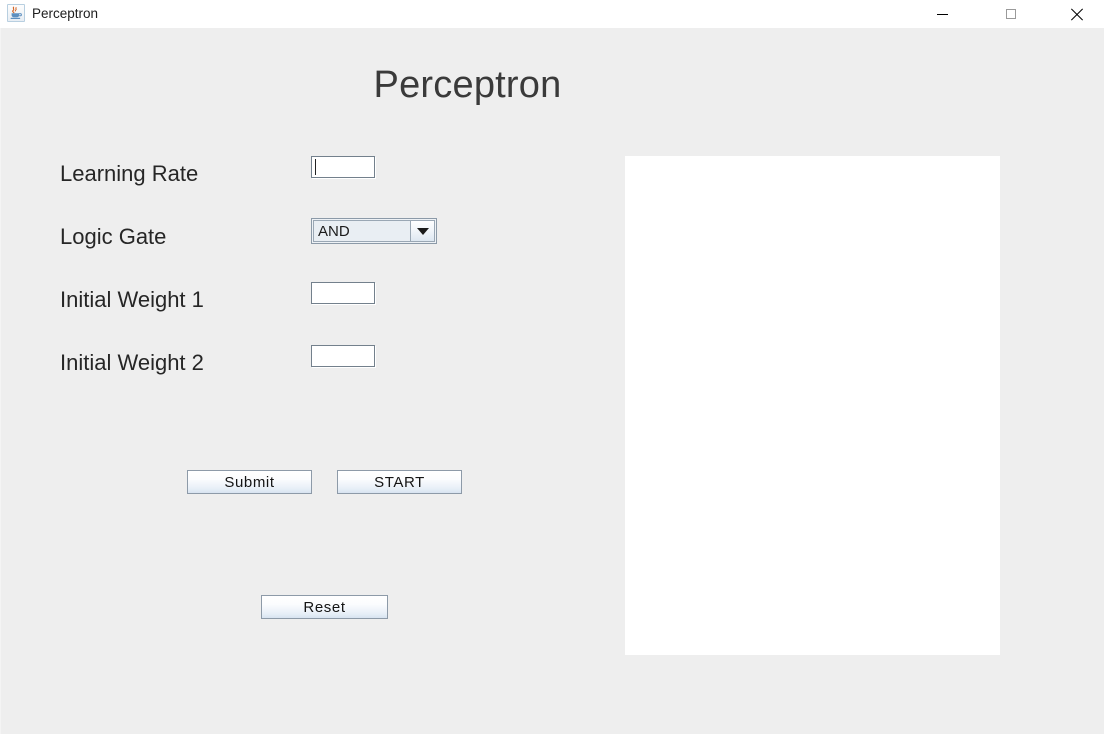 Image resolution: width=1104 pixels, height=734 pixels. Describe the element at coordinates (16, 13) in the screenshot. I see `java-coffee-cup-icon` at that location.